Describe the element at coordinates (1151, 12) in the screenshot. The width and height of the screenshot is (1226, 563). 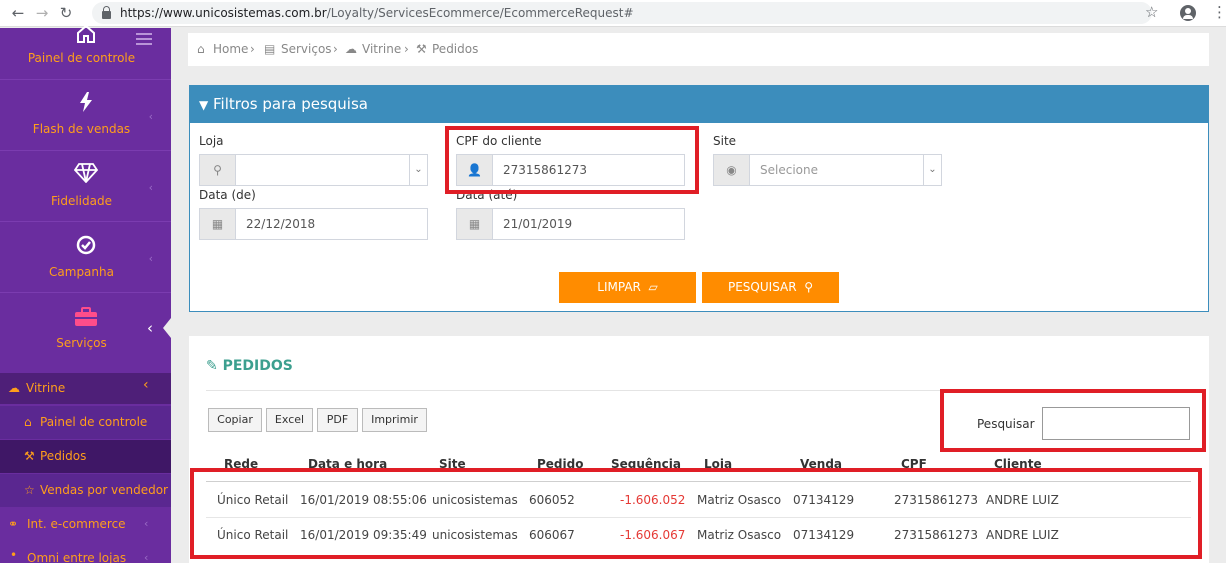
I see `bookmark-star-icon: ☆` at that location.